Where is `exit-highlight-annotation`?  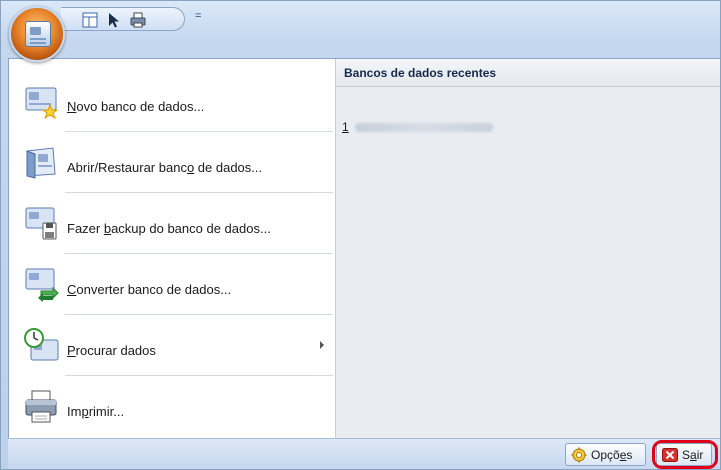 exit-highlight-annotation is located at coordinates (685, 454).